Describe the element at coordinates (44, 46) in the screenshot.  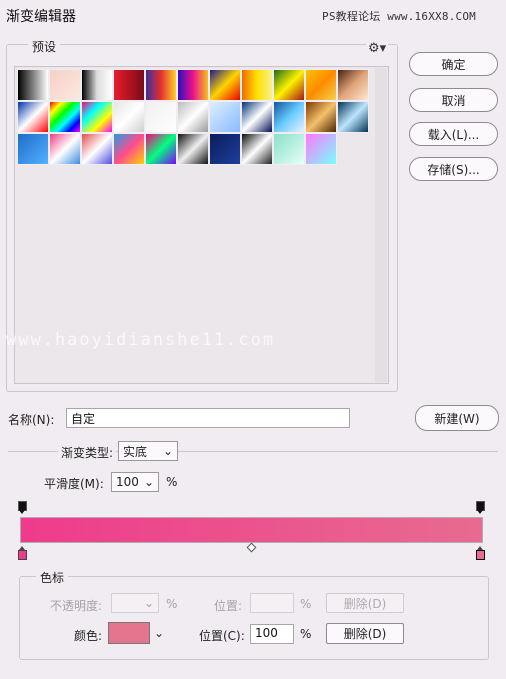
I see `presets-label: 预设` at that location.